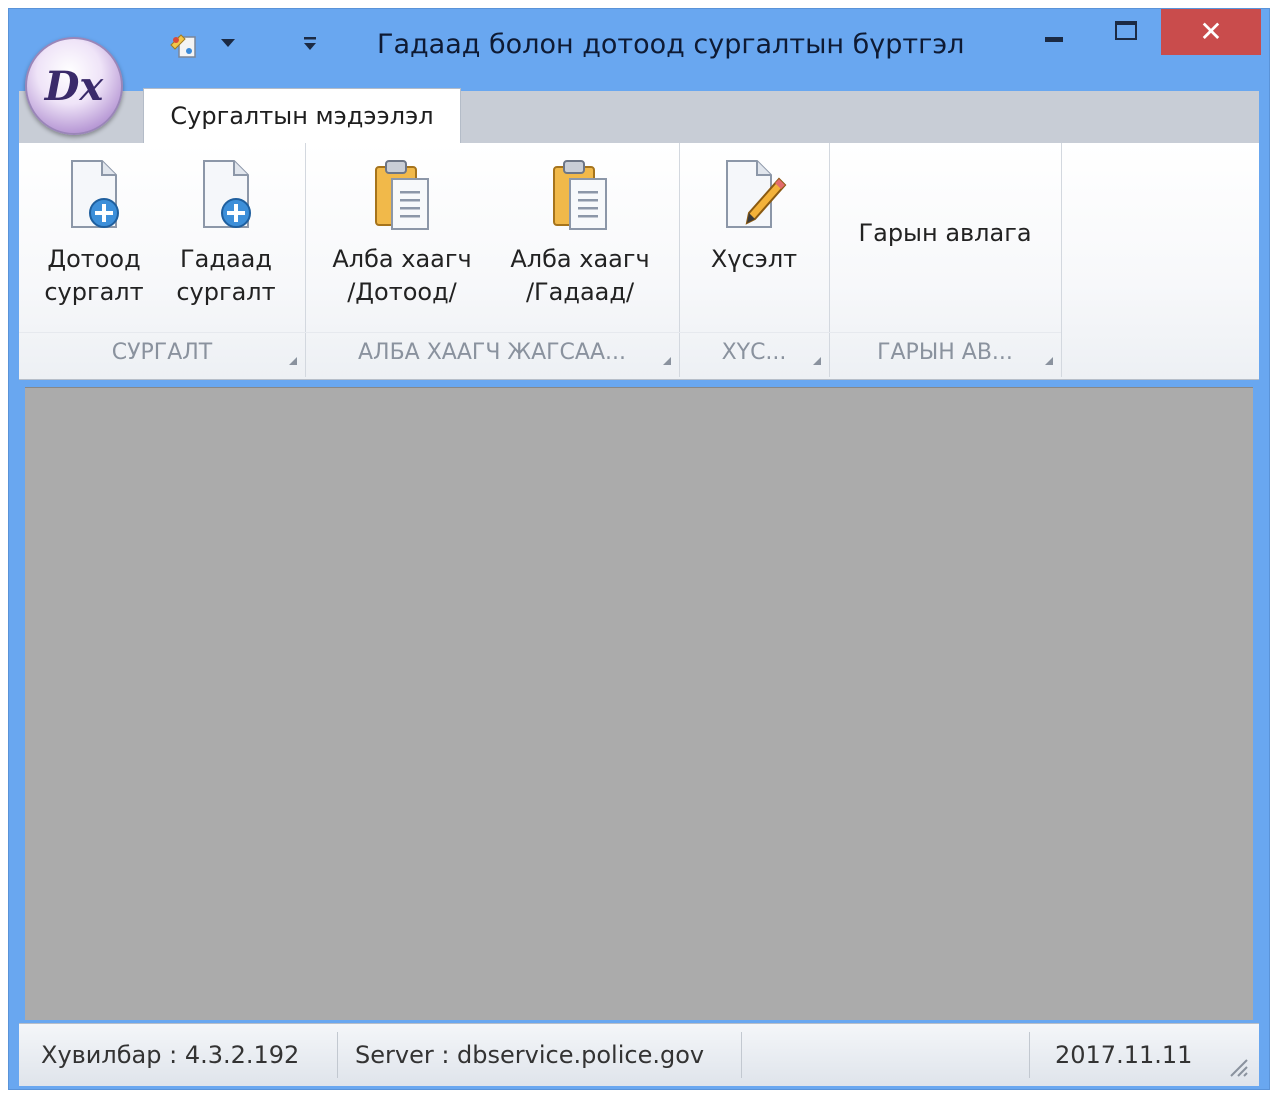 The width and height of the screenshot is (1273, 1097). What do you see at coordinates (162, 352) in the screenshot?
I see `group-label-surgalt: СУРГАЛТ` at bounding box center [162, 352].